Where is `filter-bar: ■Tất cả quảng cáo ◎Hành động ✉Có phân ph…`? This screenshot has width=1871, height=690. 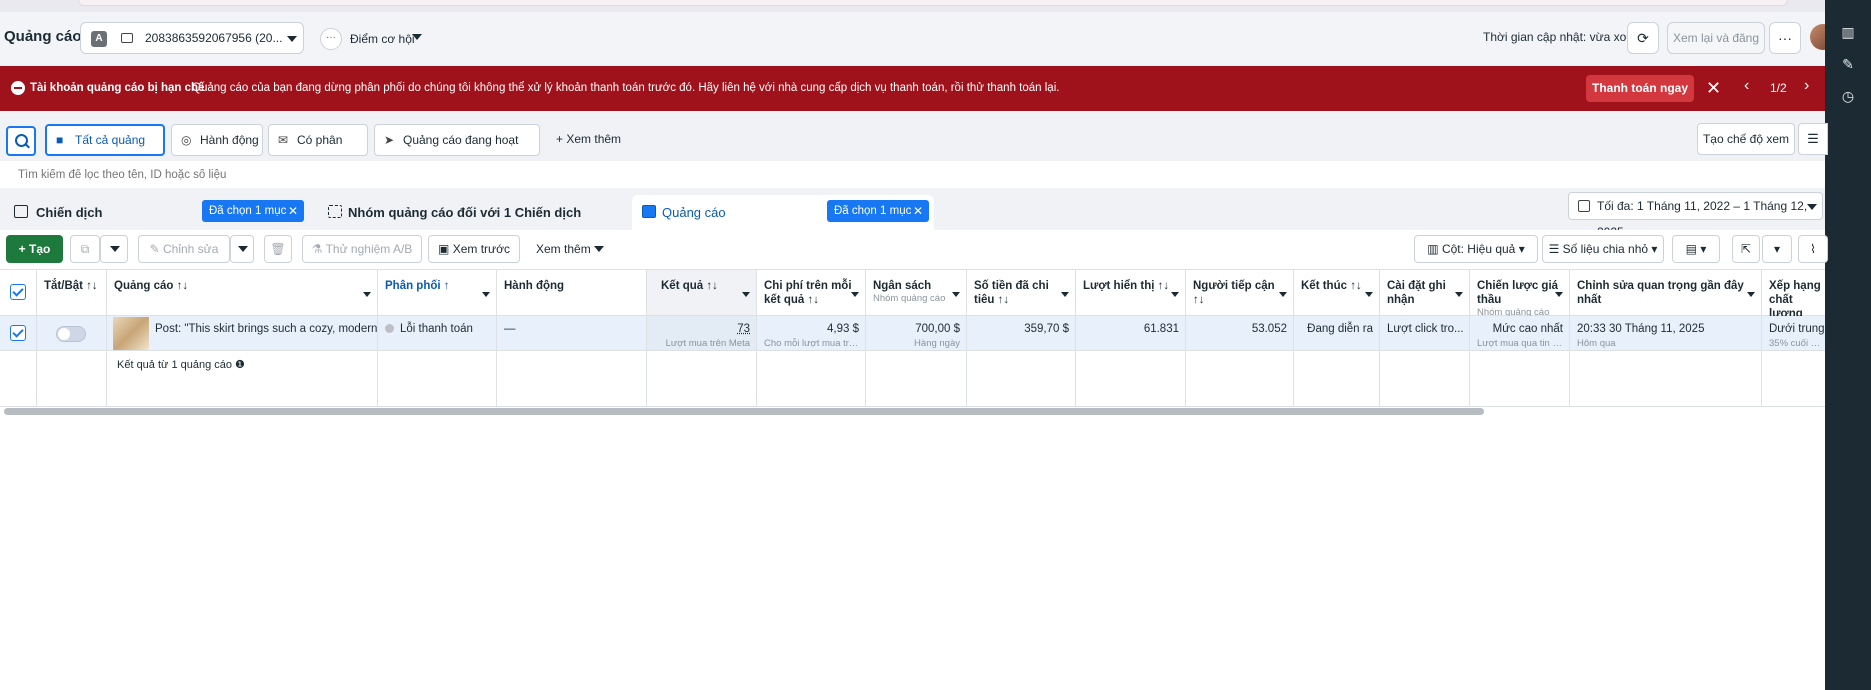 filter-bar: ■Tất cả quảng cáo ◎Hành động ✉Có phân ph… is located at coordinates (914, 144).